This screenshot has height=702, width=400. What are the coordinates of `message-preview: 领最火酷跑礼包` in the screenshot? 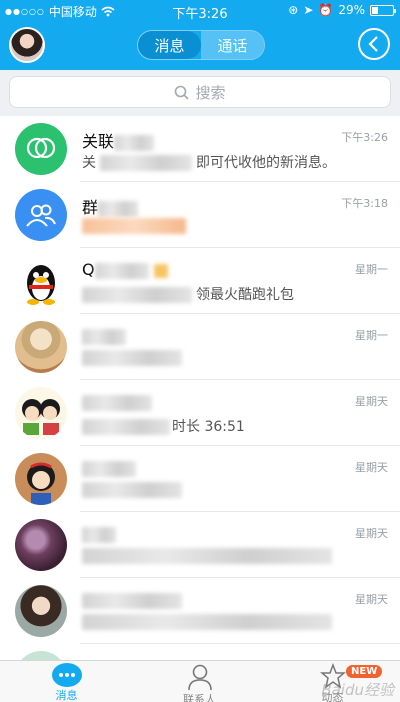 It's located at (188, 294).